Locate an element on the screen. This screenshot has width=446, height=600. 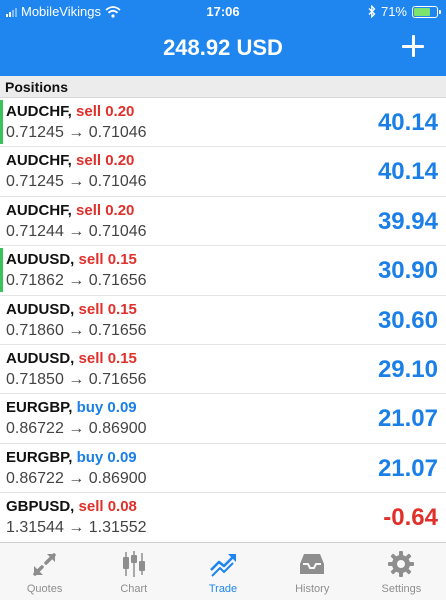
nav-bar: 248.92 USD is located at coordinates (223, 50).